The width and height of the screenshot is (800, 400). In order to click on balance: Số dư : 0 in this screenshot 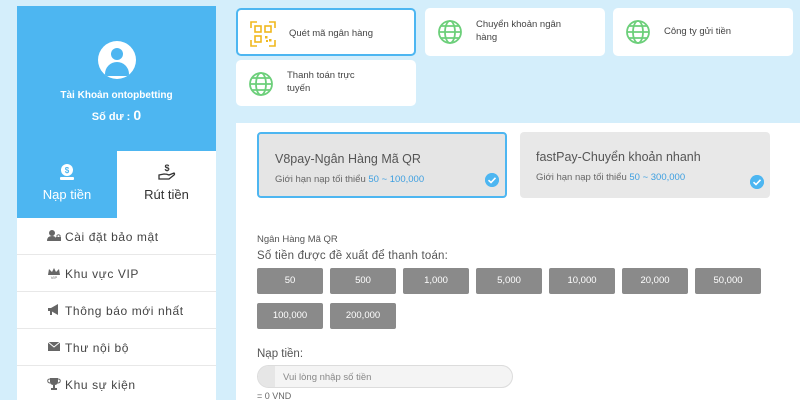, I will do `click(116, 115)`.